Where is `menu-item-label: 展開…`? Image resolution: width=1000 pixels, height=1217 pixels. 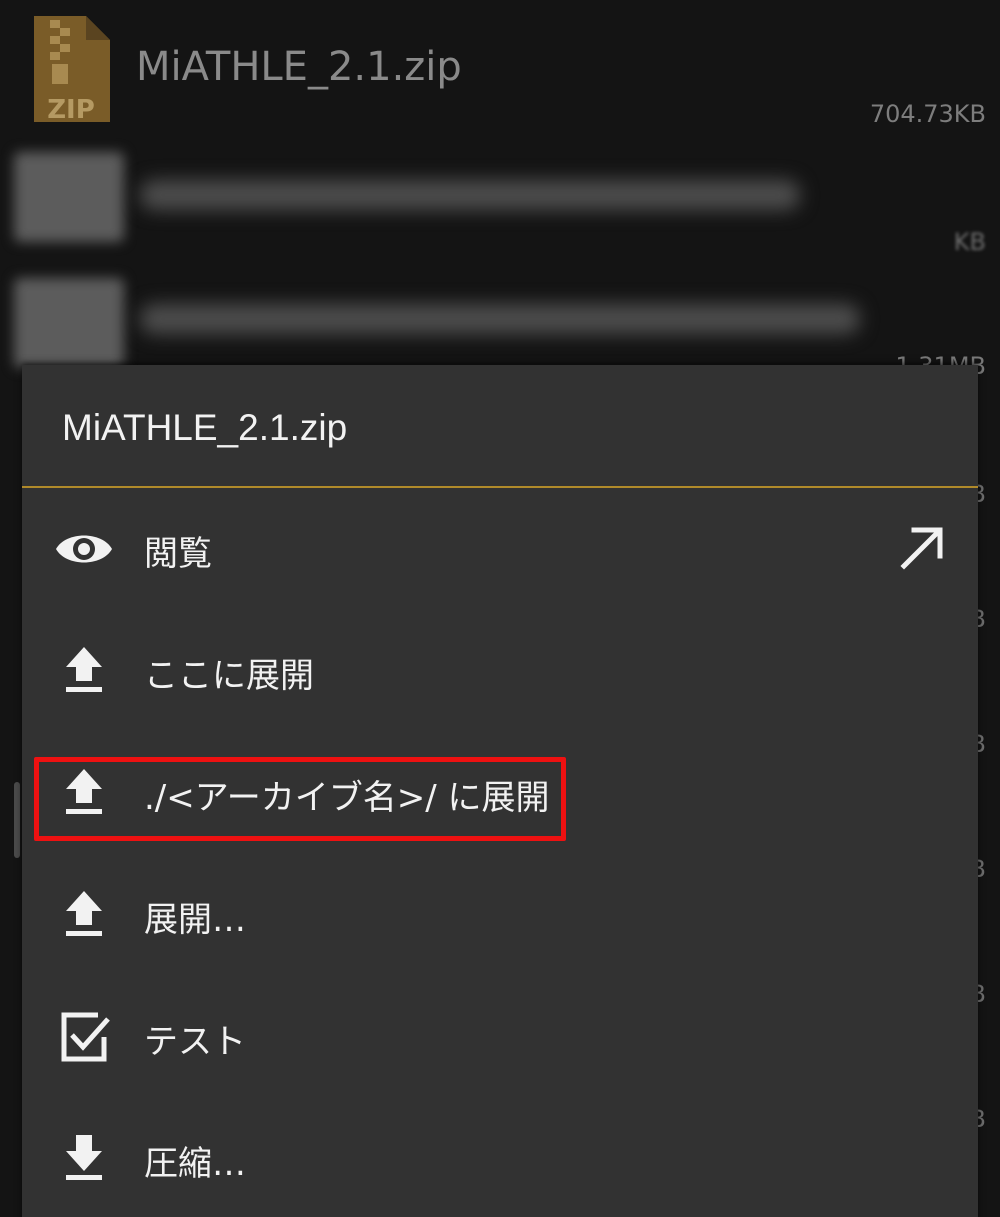
menu-item-label: 展開… is located at coordinates (195, 920).